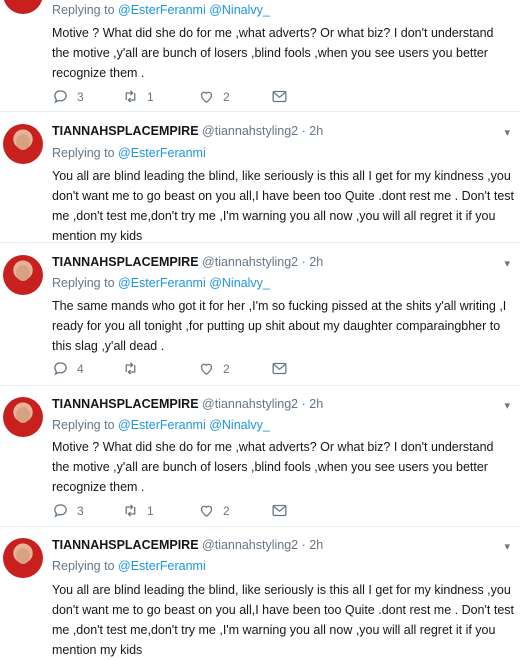  I want to click on retweet-button, so click(134, 368).